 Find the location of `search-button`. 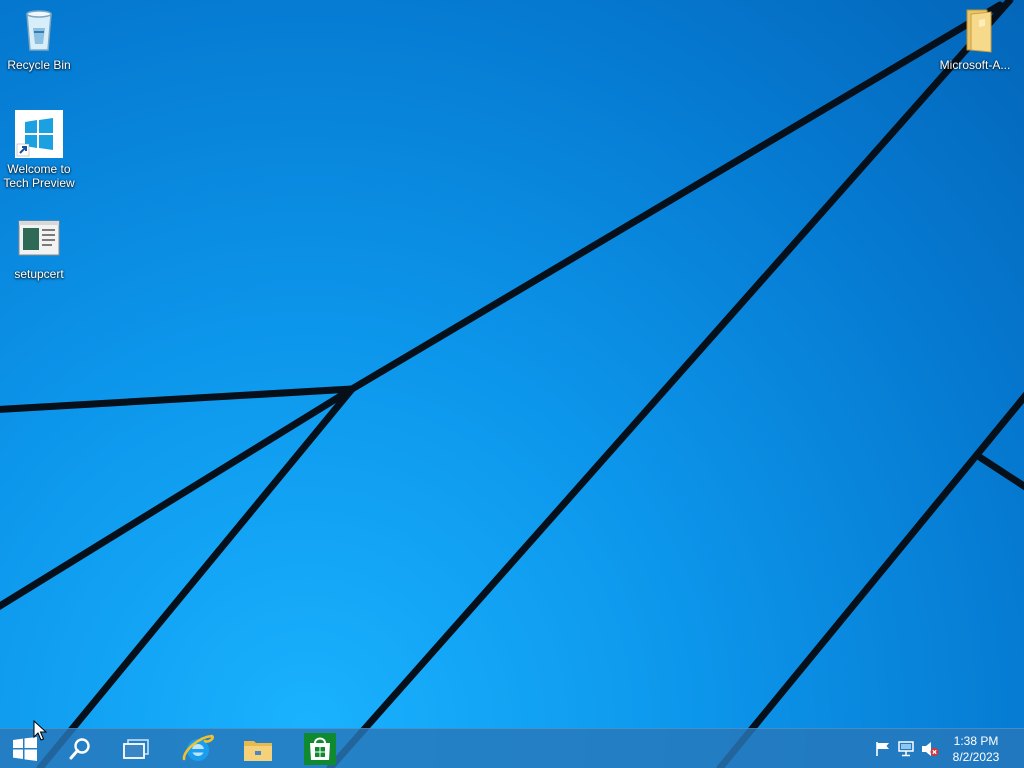

search-button is located at coordinates (80, 748).